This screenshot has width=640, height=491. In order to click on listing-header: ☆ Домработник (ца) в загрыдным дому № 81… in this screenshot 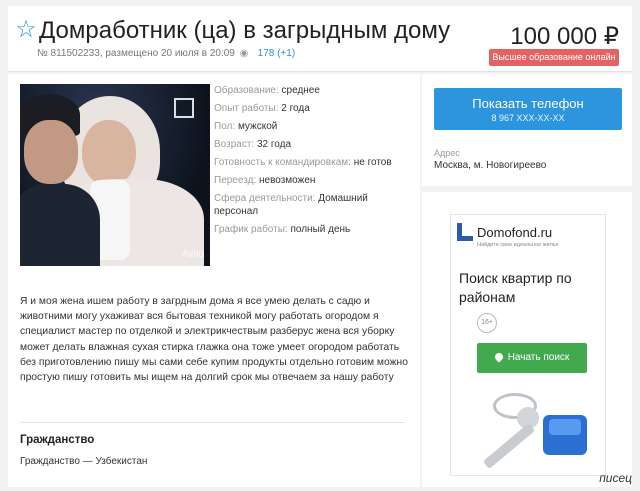, I will do `click(320, 39)`.